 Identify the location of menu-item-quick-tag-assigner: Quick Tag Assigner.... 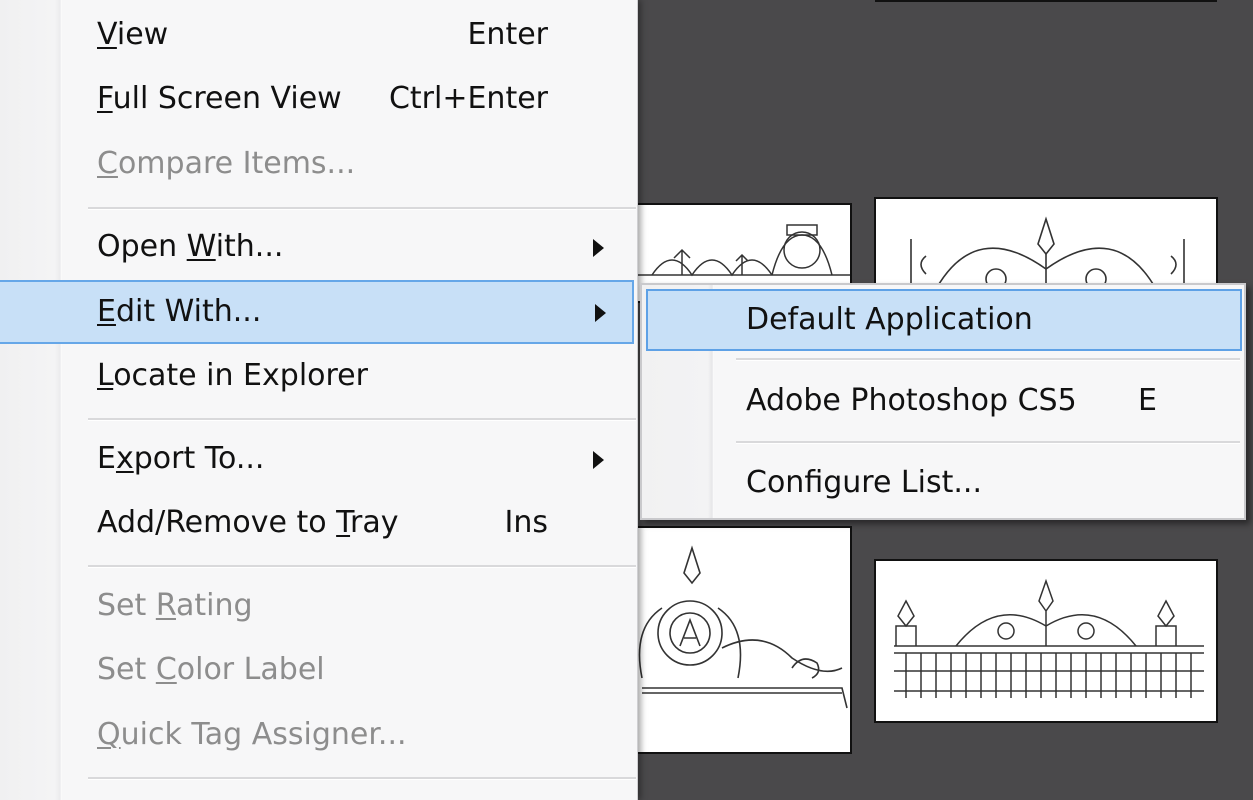
(318, 735).